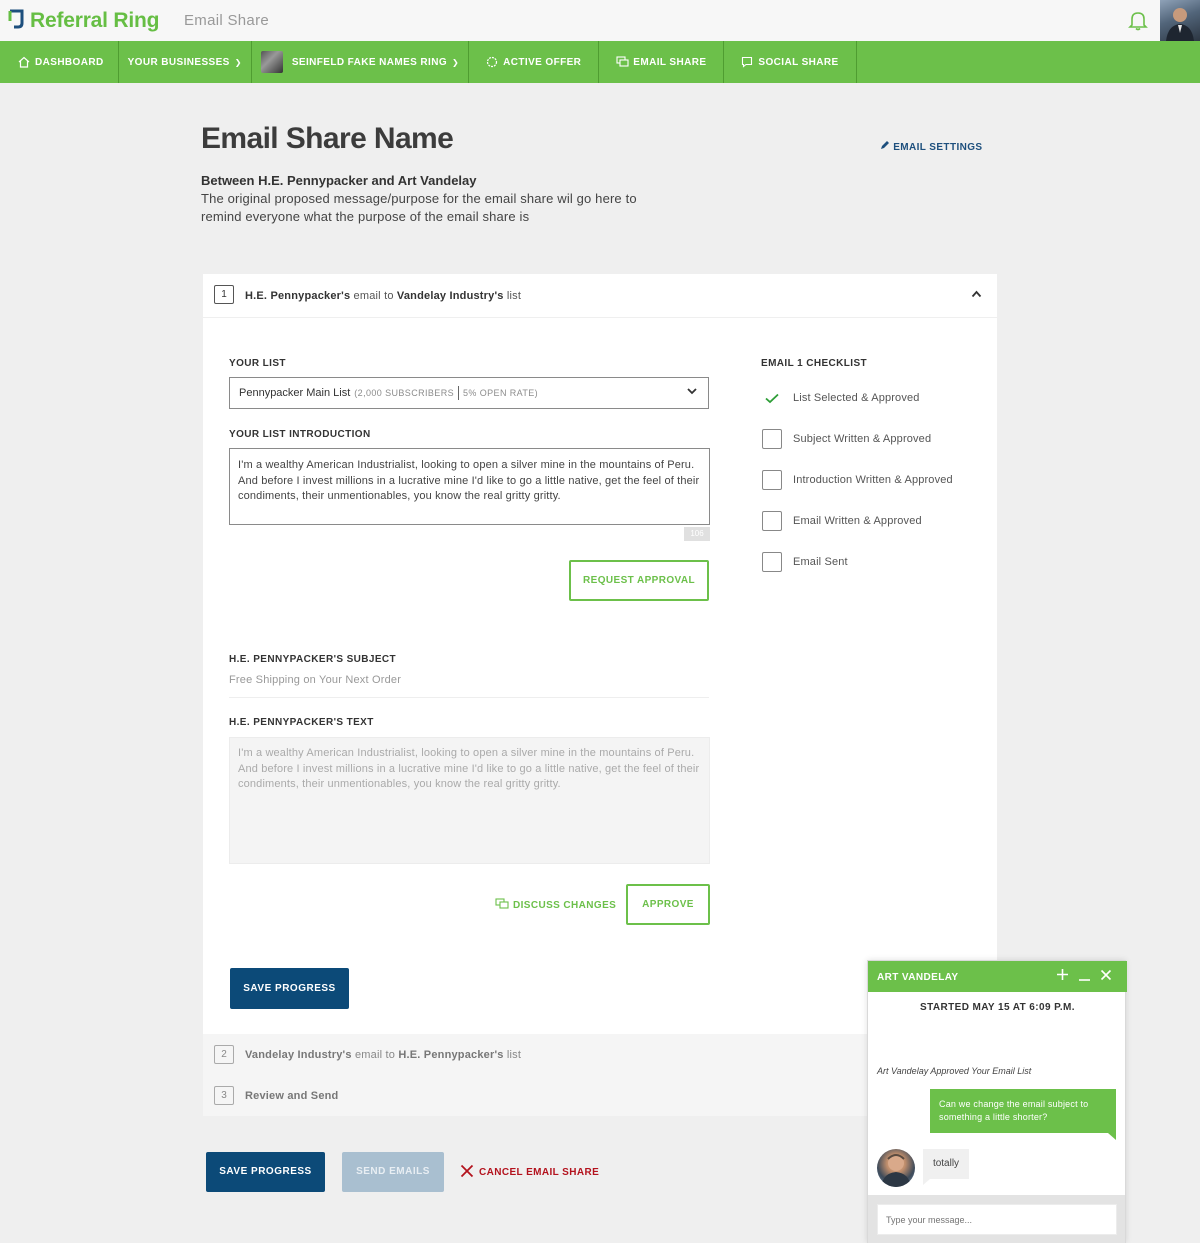 This screenshot has height=1243, width=1200. I want to click on checklist-item-label: Email Written & Approved, so click(857, 521).